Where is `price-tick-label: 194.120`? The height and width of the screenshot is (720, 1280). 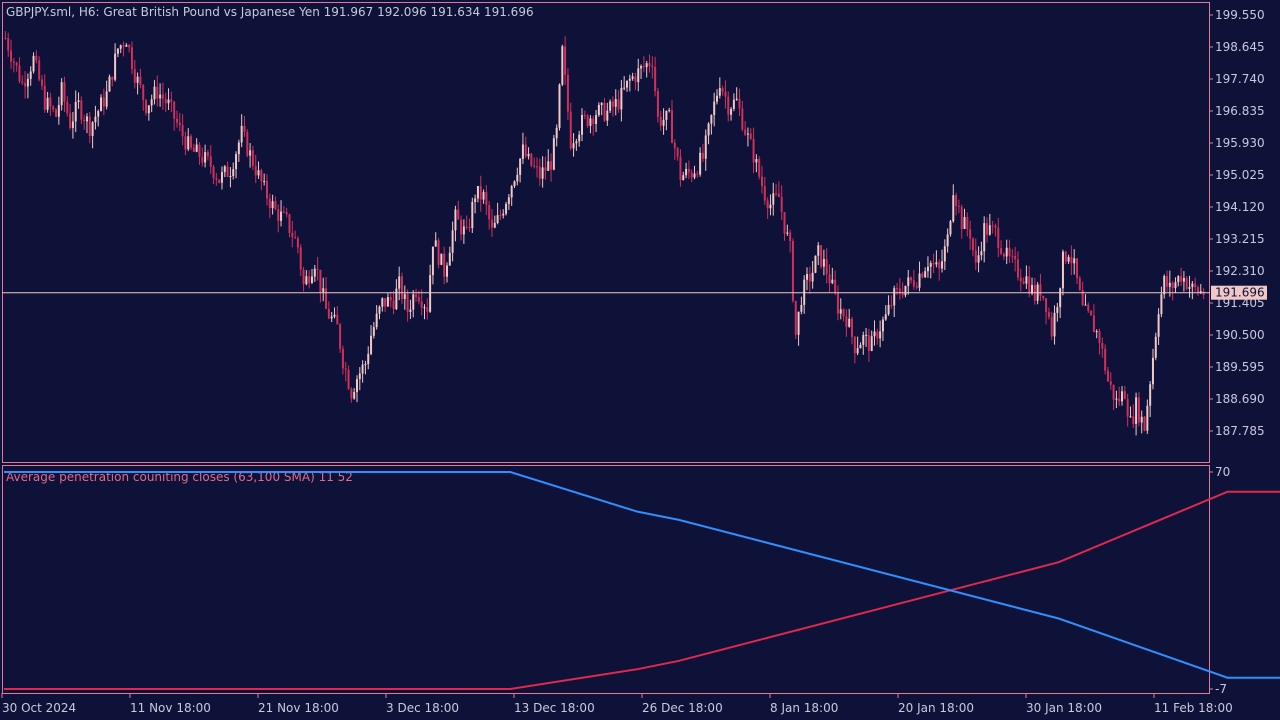
price-tick-label: 194.120 is located at coordinates (1240, 207).